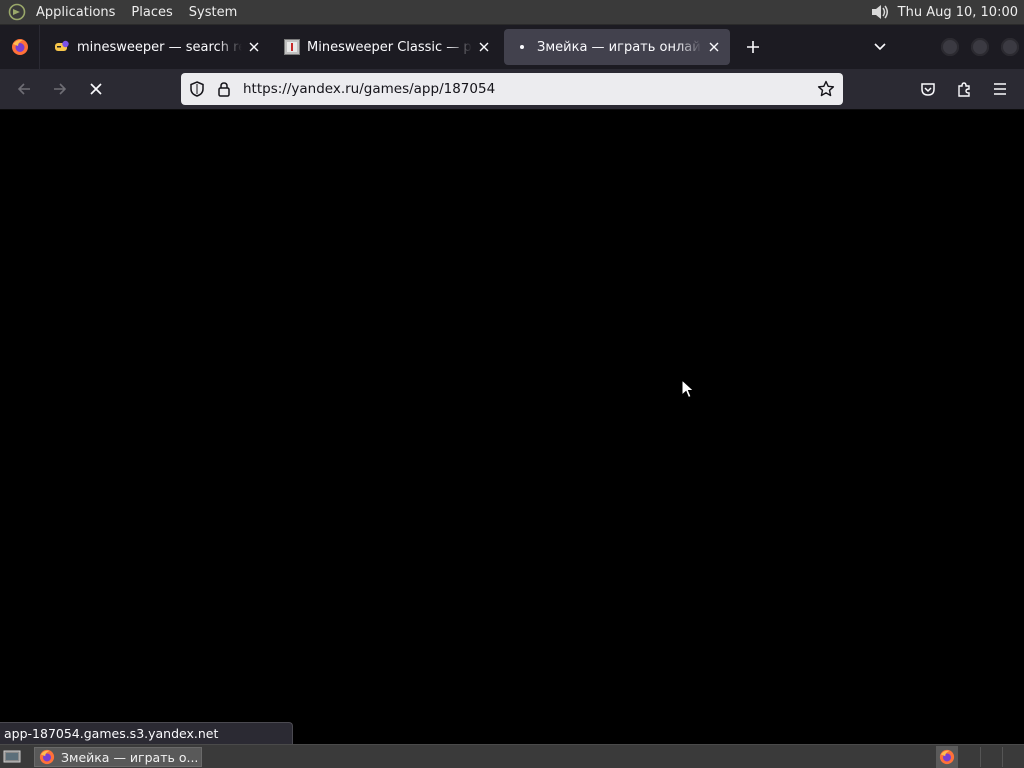 This screenshot has width=1024, height=768. Describe the element at coordinates (62, 47) in the screenshot. I see `yandex-games-icon` at that location.